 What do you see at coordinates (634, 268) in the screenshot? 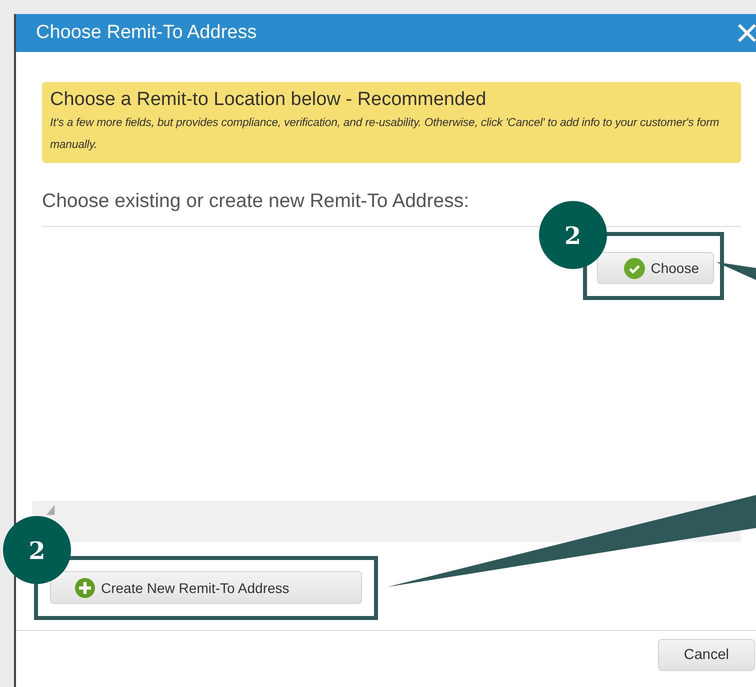
I see `check-icon` at bounding box center [634, 268].